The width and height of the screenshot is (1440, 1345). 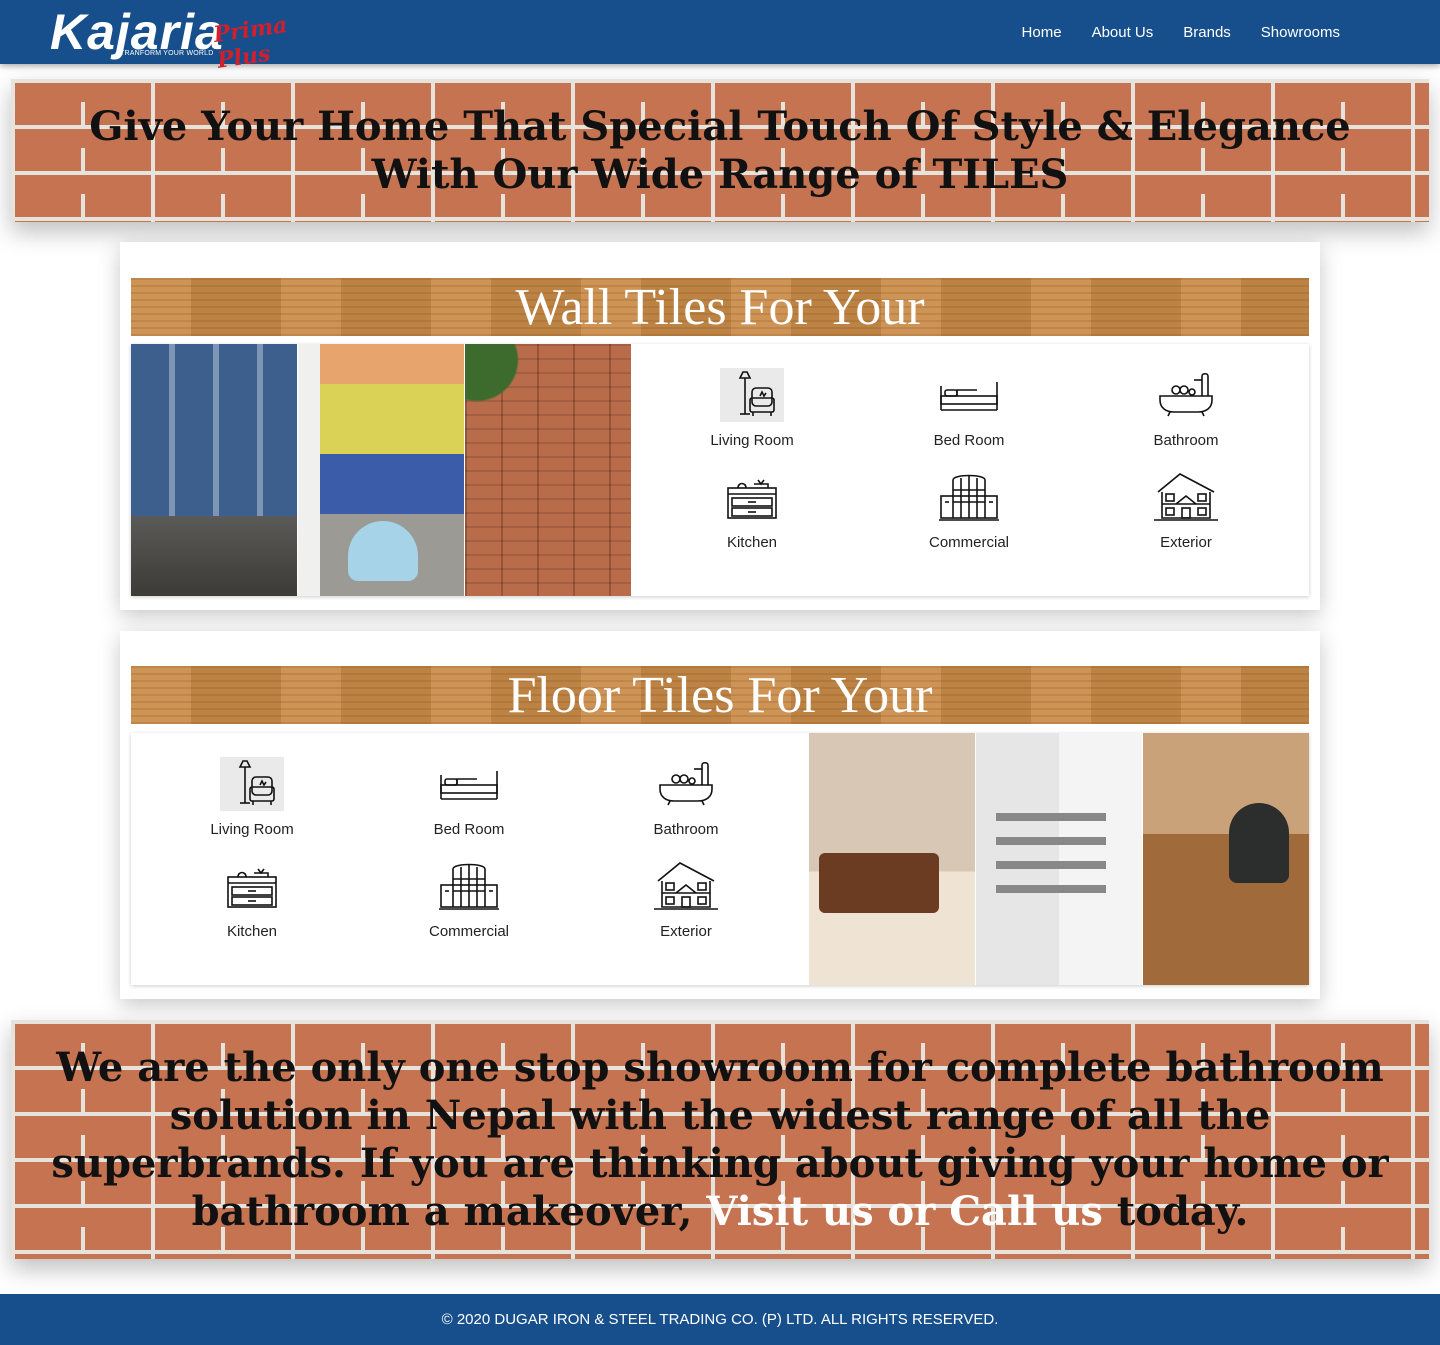 I want to click on wall-cat-bed-room: Bed Room, so click(x=969, y=408).